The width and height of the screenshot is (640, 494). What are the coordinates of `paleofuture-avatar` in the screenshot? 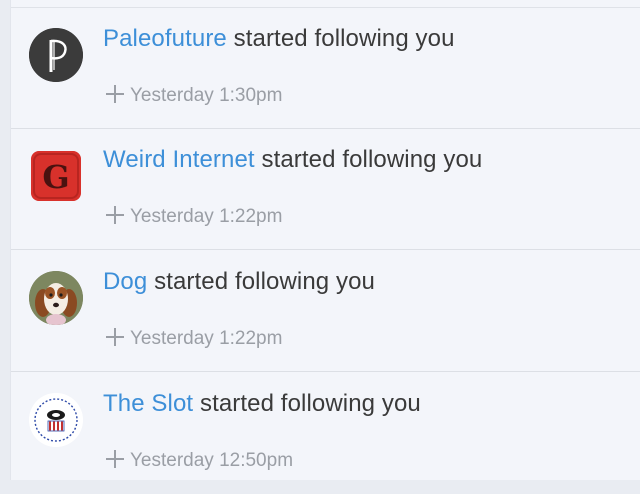 It's located at (56, 55).